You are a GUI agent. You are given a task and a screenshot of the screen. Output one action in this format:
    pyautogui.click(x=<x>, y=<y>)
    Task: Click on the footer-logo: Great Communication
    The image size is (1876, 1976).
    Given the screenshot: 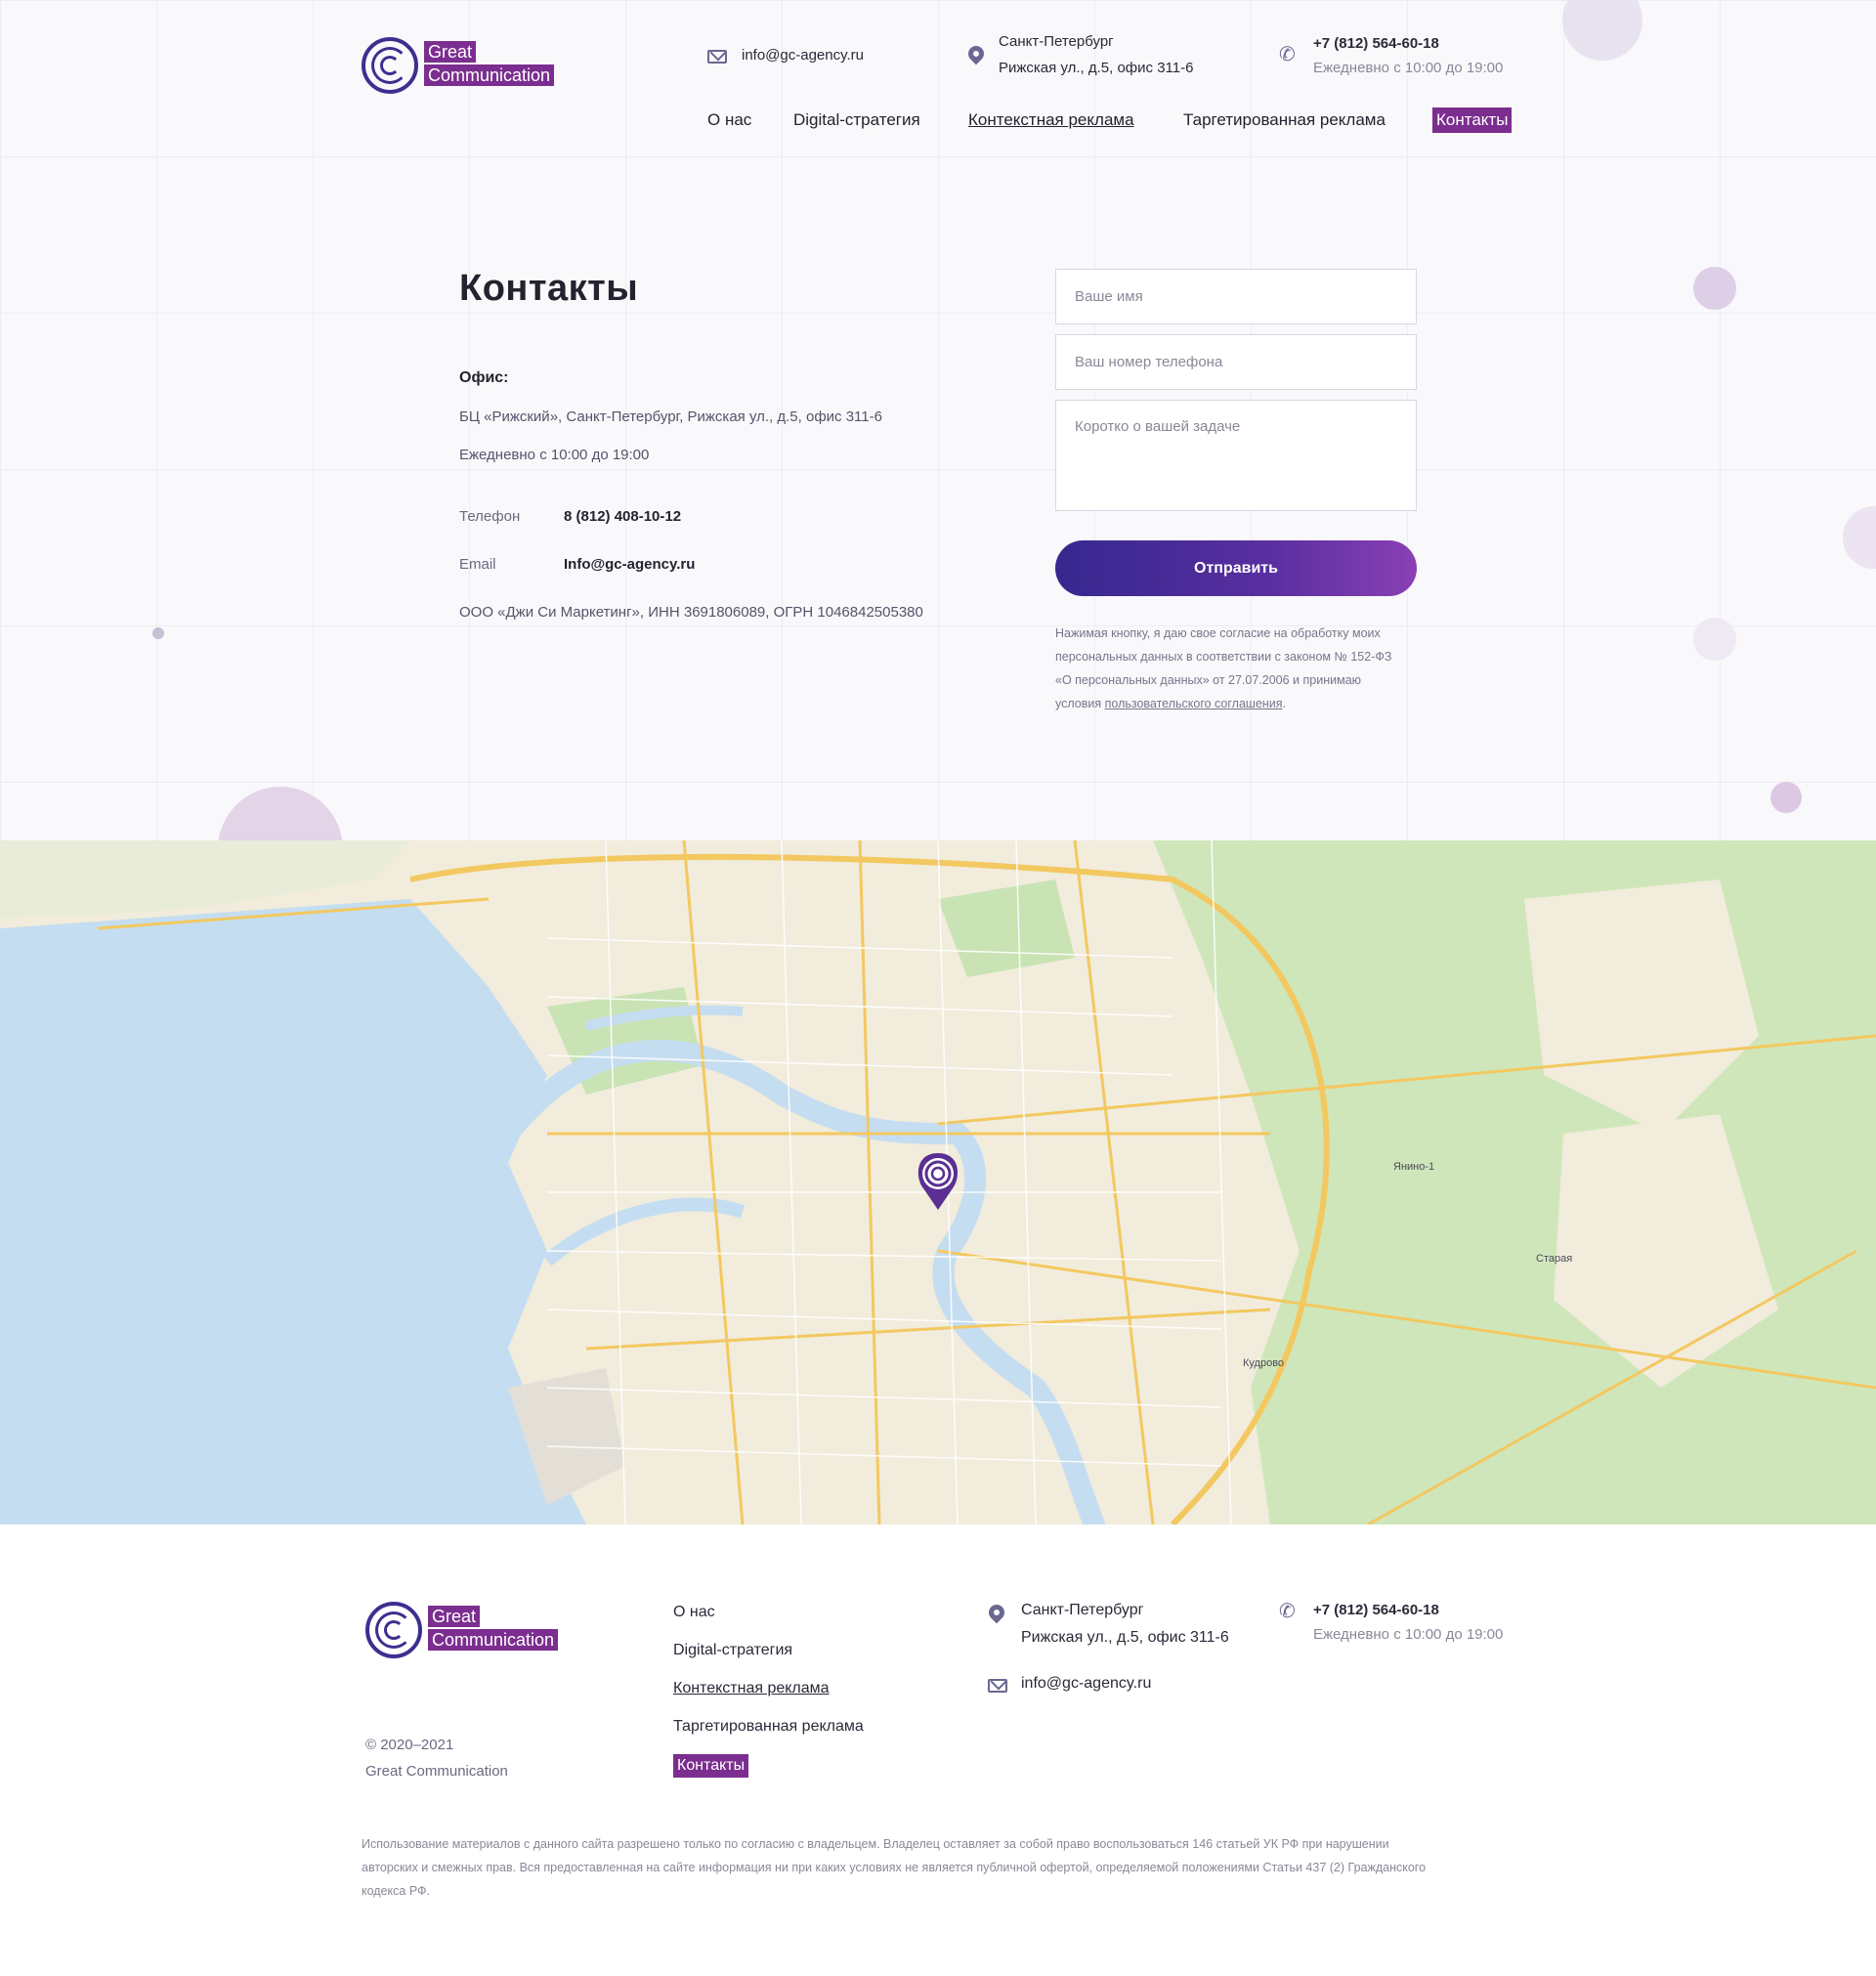 What is the action you would take?
    pyautogui.click(x=463, y=1631)
    